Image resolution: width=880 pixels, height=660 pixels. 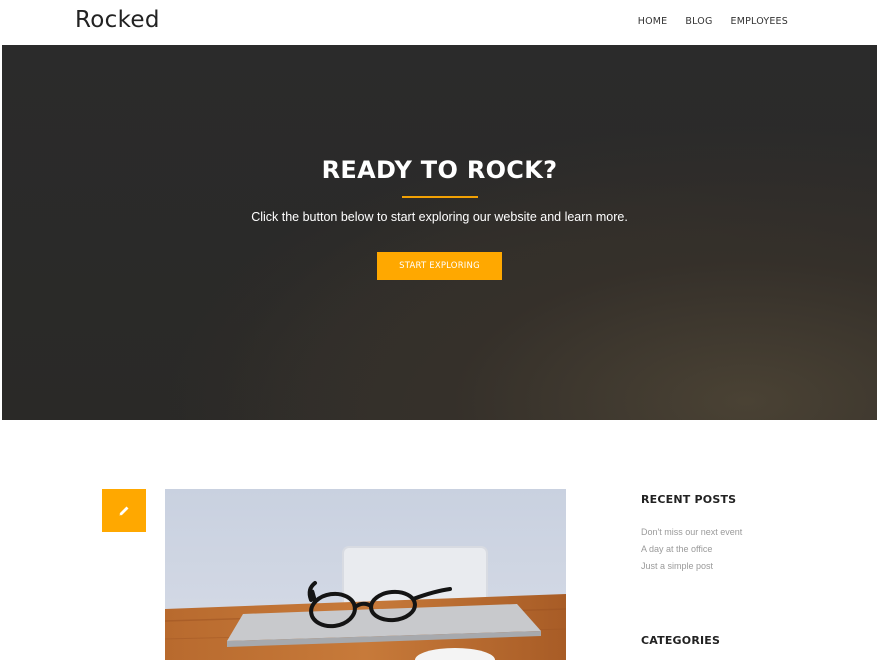 What do you see at coordinates (713, 21) in the screenshot?
I see `main-nav: HOME BLOG EMPLOYEES` at bounding box center [713, 21].